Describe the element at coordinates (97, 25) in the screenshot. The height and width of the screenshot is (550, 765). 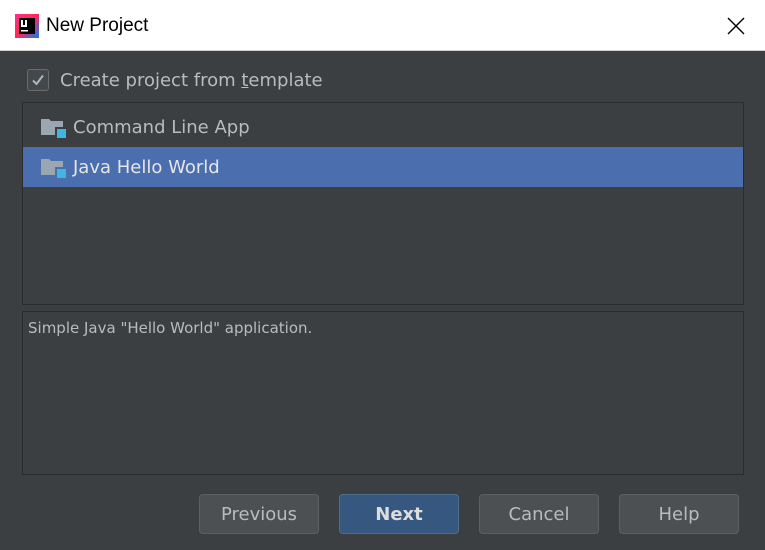
I see `window-title: New Project` at that location.